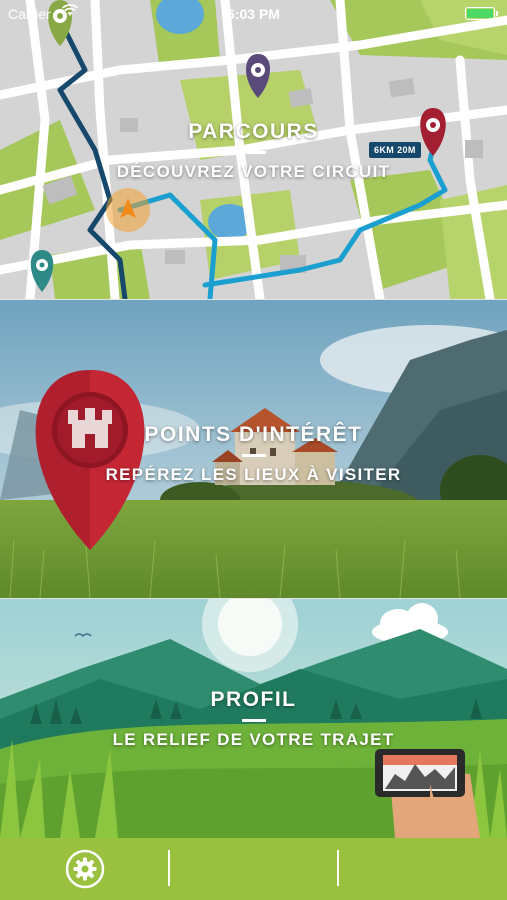 The height and width of the screenshot is (900, 507). I want to click on clock: 6:03 PM, so click(253, 14).